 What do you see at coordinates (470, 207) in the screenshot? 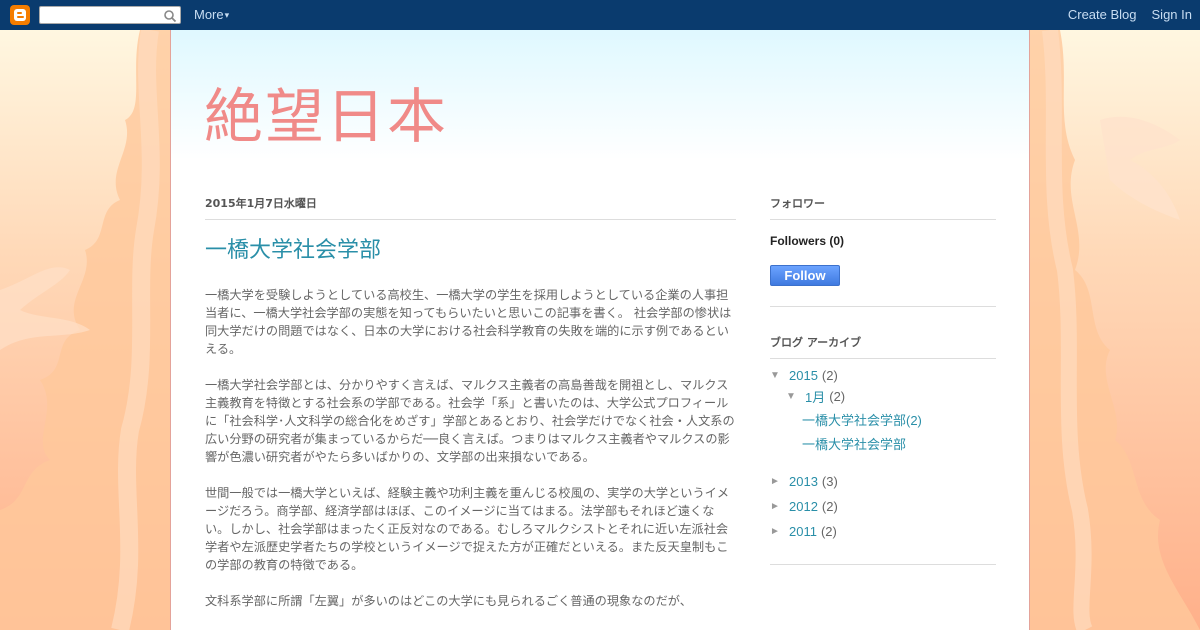
I see `post-date: 2015年1月7日水曜日` at bounding box center [470, 207].